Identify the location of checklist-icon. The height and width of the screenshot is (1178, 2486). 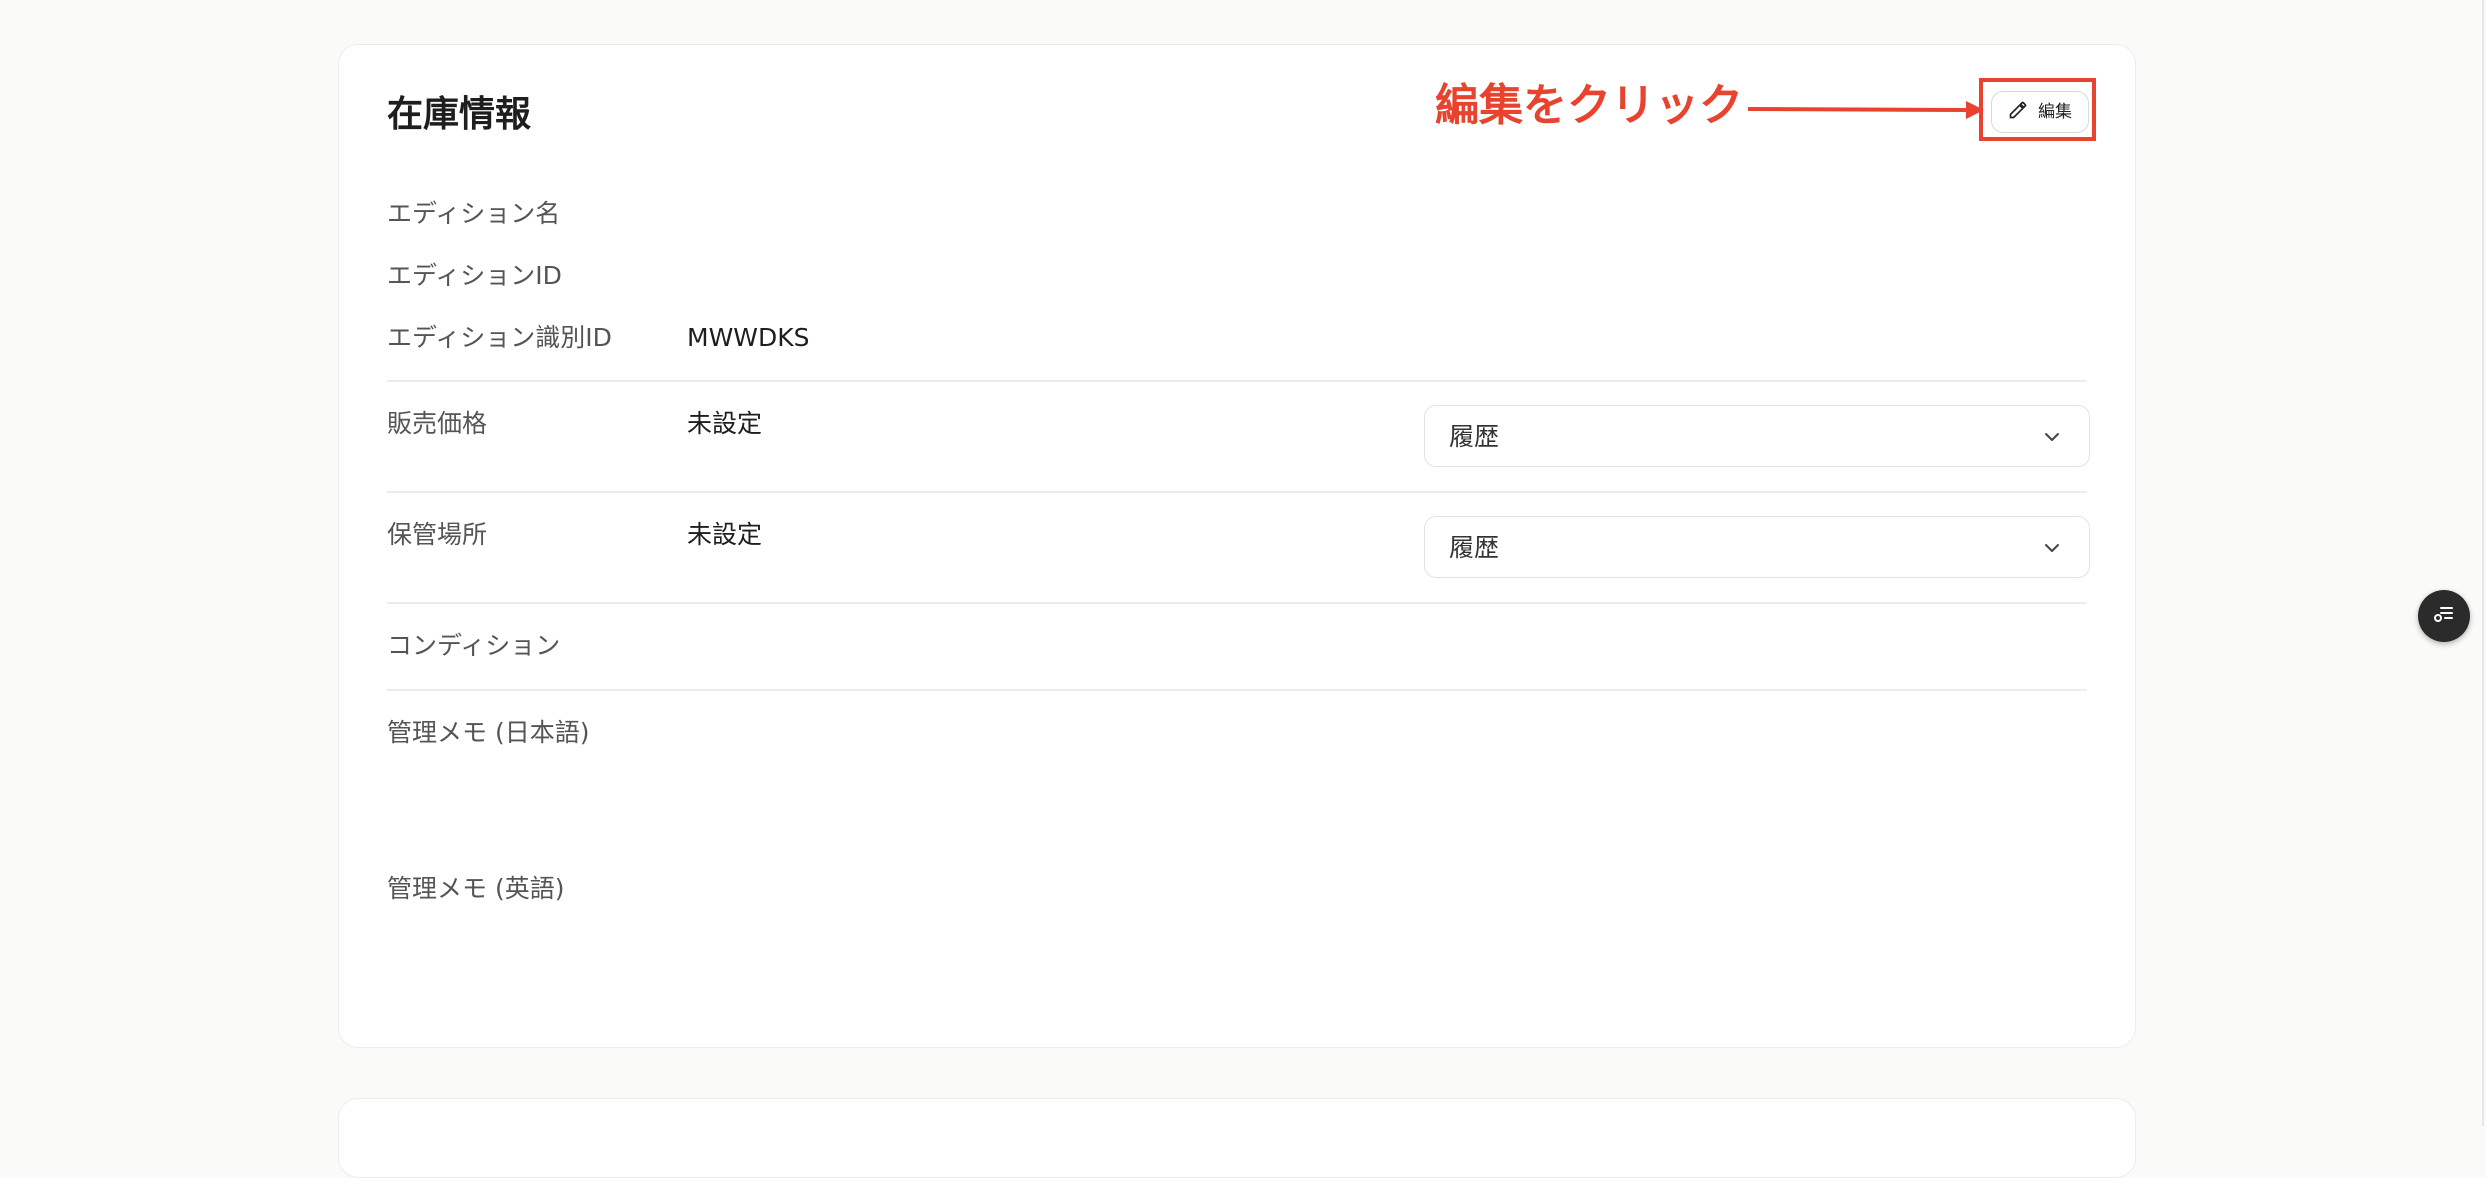
(2444, 616).